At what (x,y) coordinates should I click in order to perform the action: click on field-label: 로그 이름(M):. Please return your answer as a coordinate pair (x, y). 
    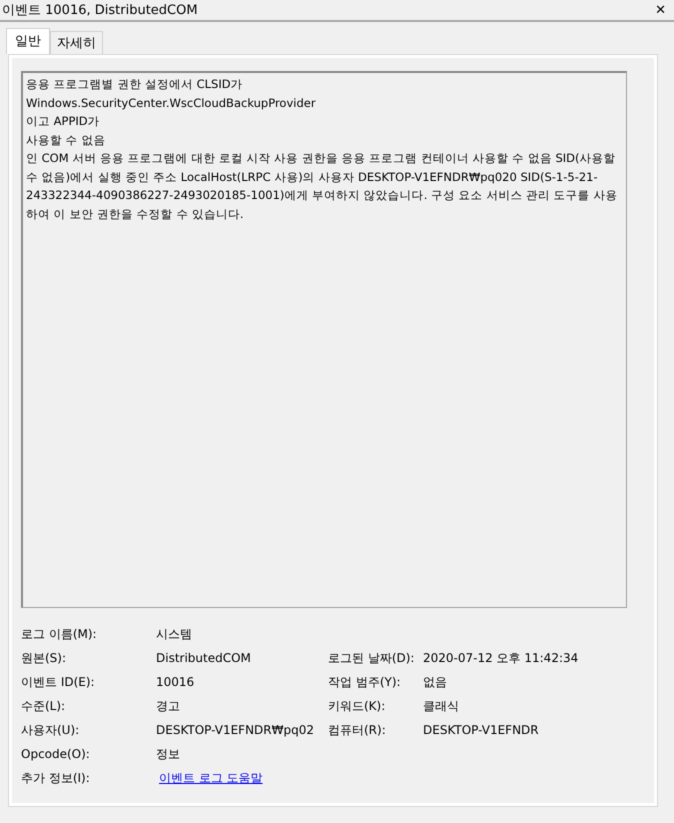
    Looking at the image, I should click on (59, 634).